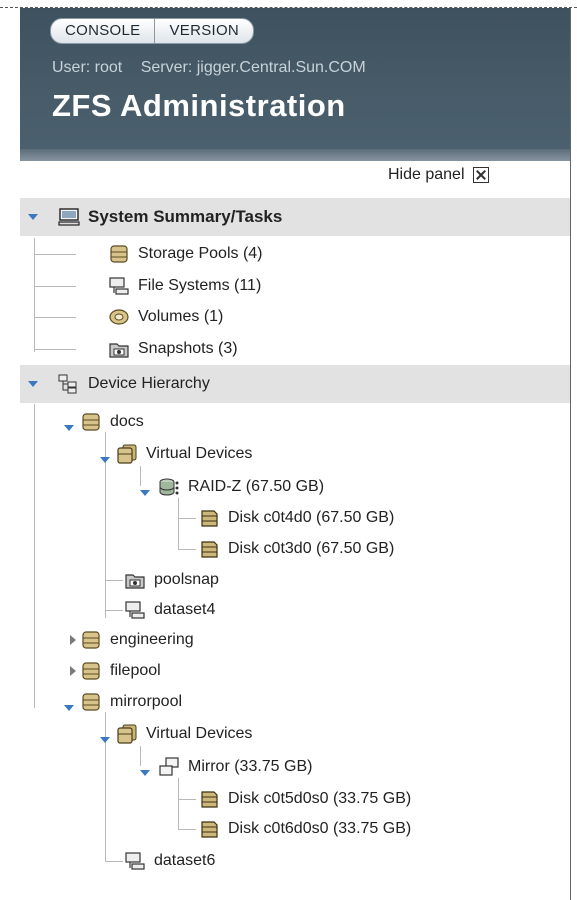  What do you see at coordinates (241, 487) in the screenshot?
I see `tree-node-raidz: RAID-Z (67.50 GB)` at bounding box center [241, 487].